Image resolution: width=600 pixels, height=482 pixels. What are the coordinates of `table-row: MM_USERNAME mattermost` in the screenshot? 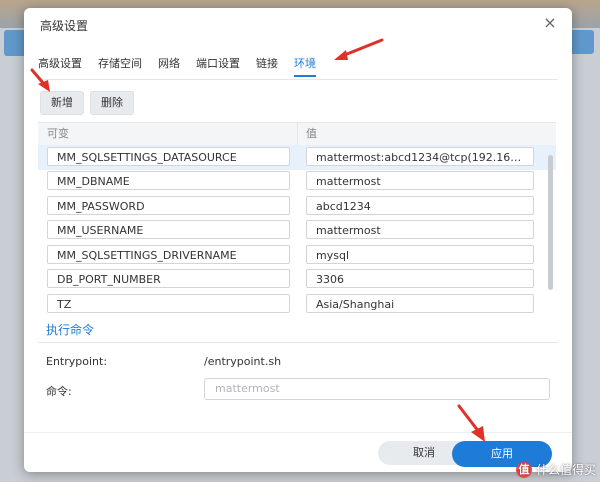 It's located at (297, 230).